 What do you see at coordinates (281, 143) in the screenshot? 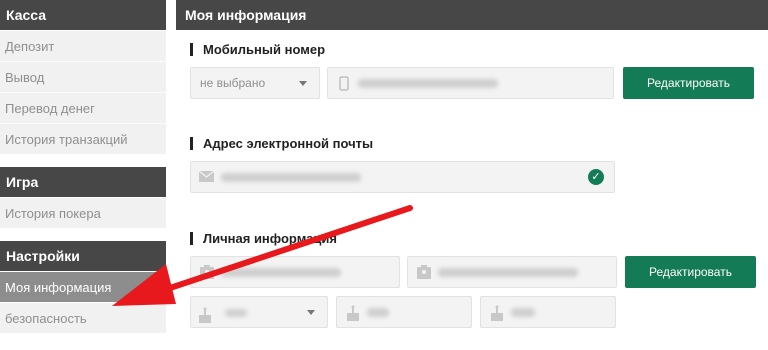
I see `email-section-title: Адрес электронной почты` at bounding box center [281, 143].